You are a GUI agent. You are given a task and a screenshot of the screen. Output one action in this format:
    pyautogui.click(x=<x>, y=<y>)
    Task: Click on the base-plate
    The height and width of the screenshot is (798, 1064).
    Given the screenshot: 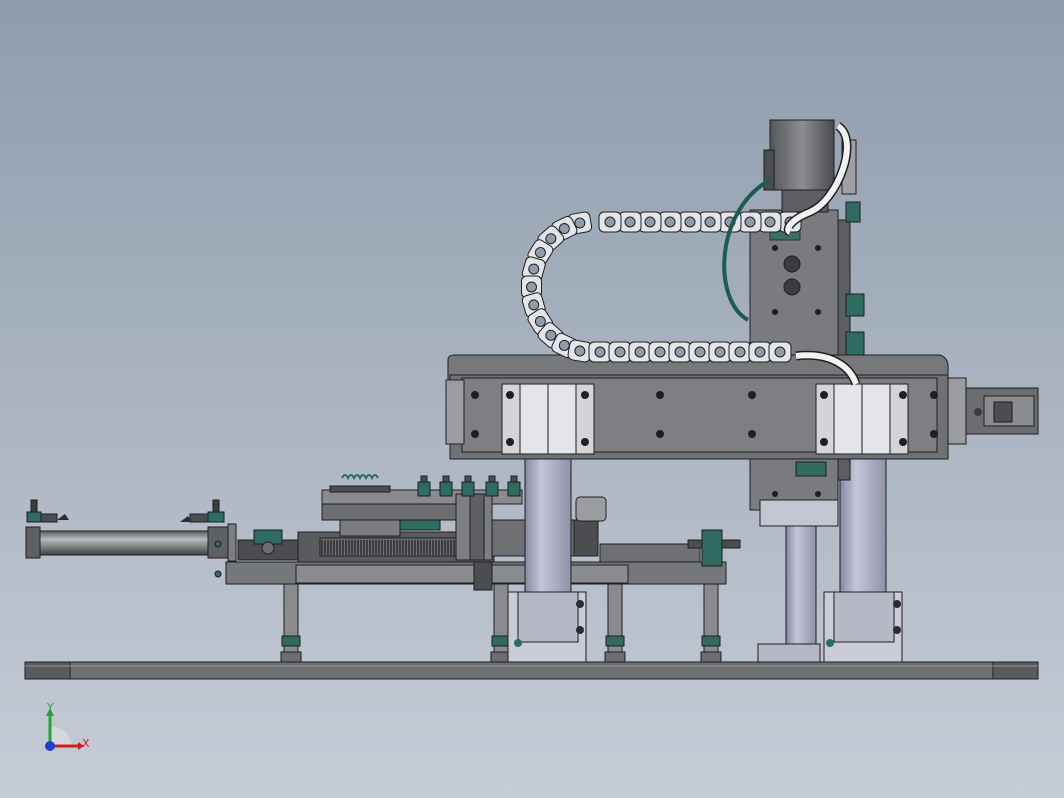 What is the action you would take?
    pyautogui.click(x=531, y=670)
    